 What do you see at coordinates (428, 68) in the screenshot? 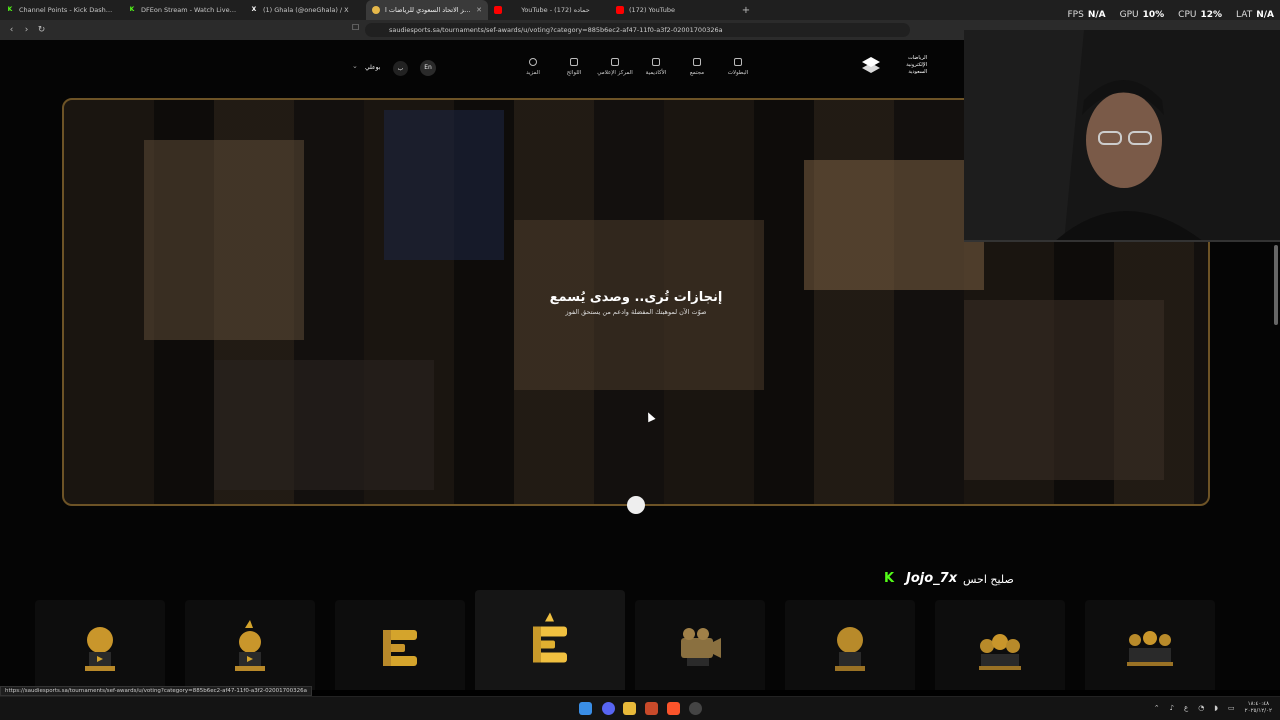
I see `language-toggle: En` at bounding box center [428, 68].